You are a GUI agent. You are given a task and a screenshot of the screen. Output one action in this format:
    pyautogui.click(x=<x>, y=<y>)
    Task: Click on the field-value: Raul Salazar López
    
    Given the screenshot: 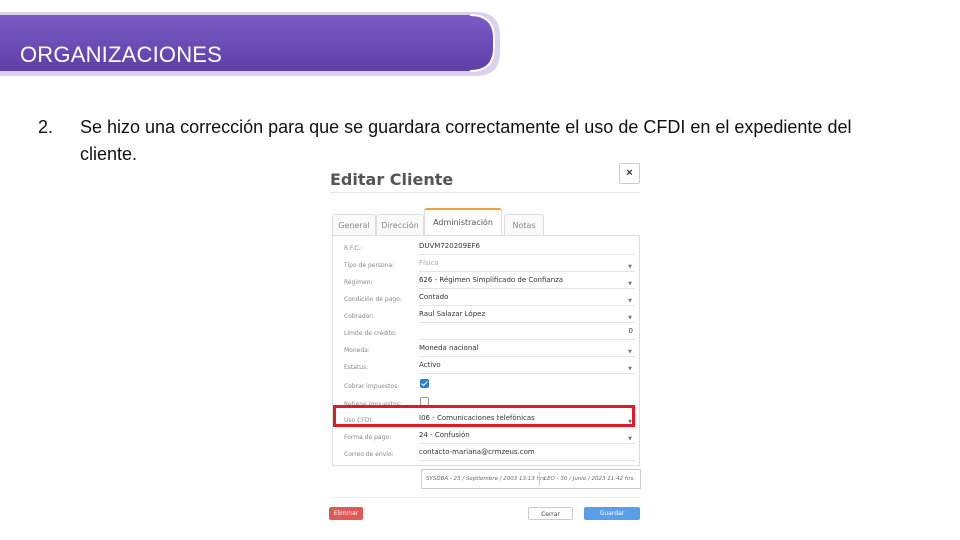 What is the action you would take?
    pyautogui.click(x=452, y=314)
    